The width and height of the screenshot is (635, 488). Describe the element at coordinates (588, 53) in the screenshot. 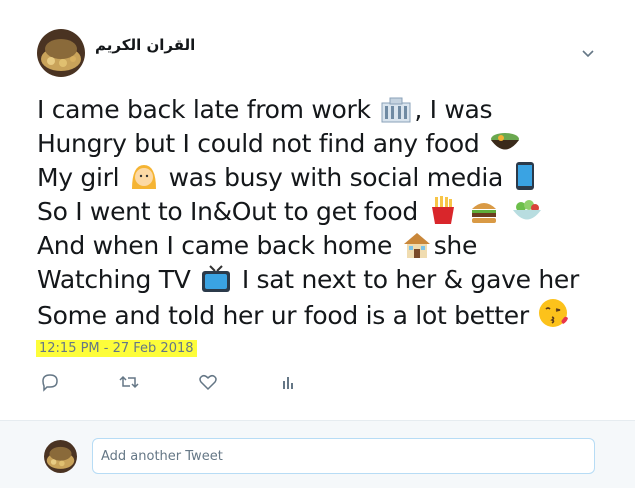

I see `chevron-down-icon` at that location.